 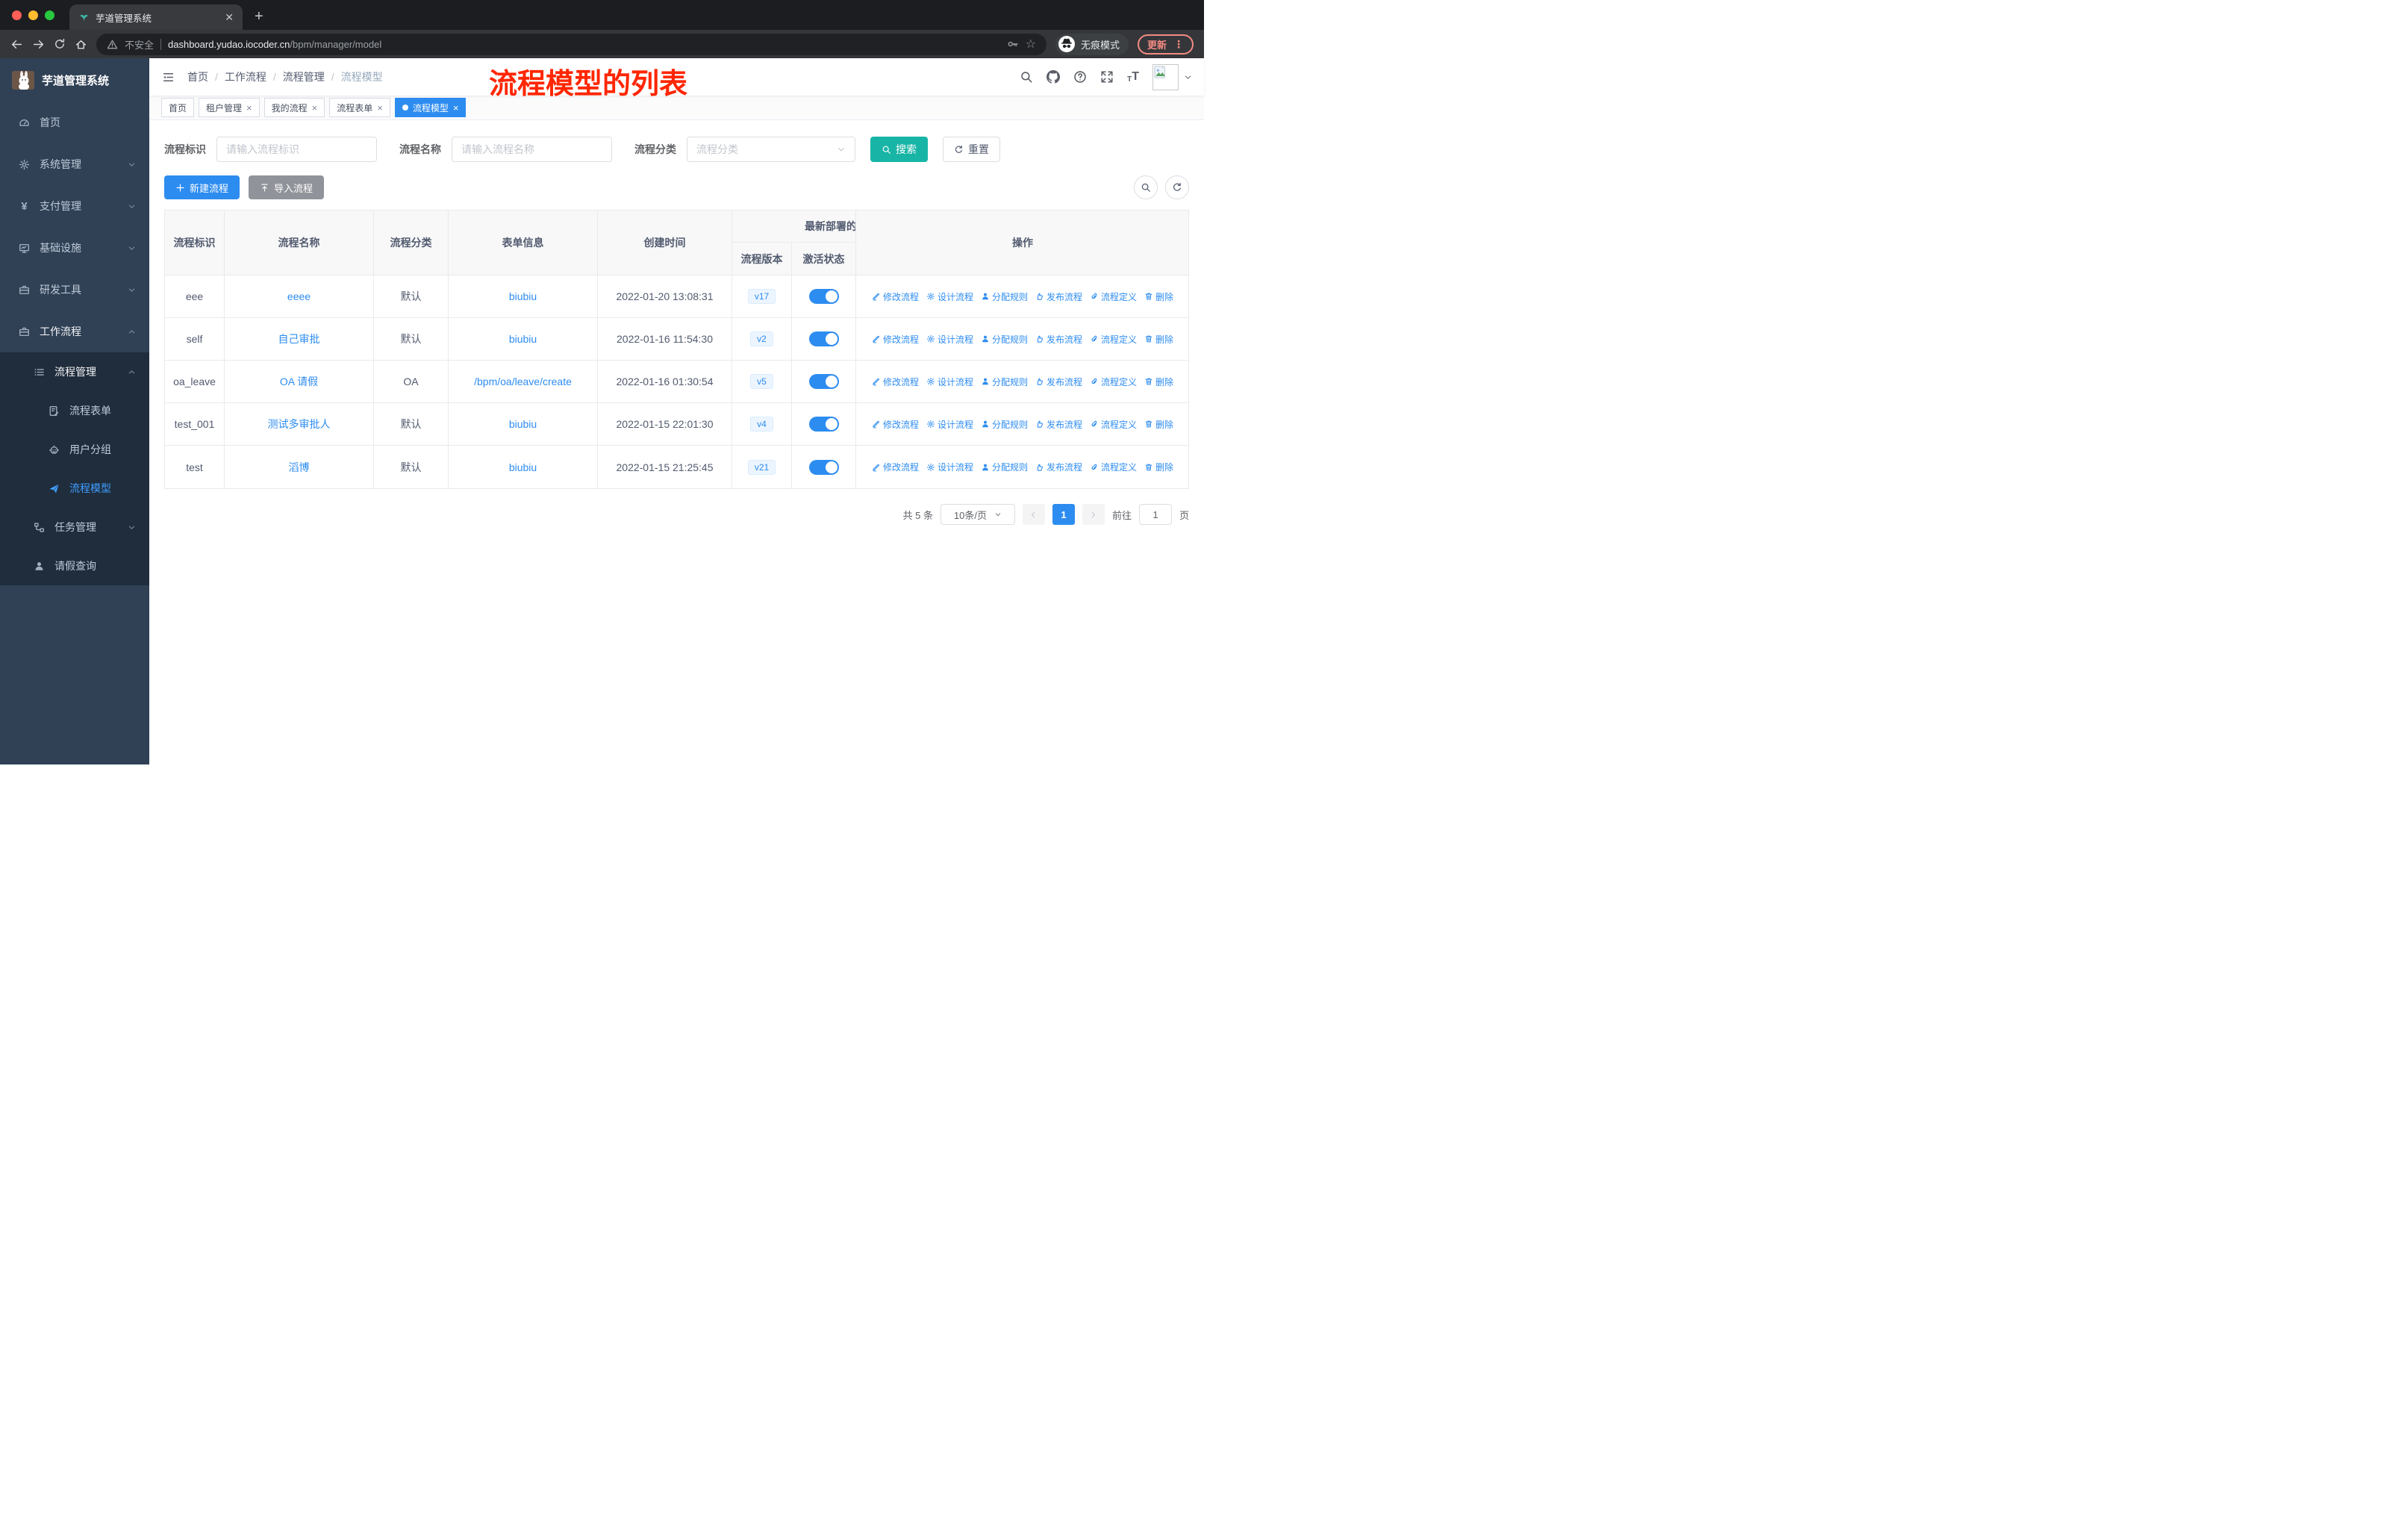 I want to click on sidebar-item-pay: ¥ 支付管理, so click(x=74, y=206).